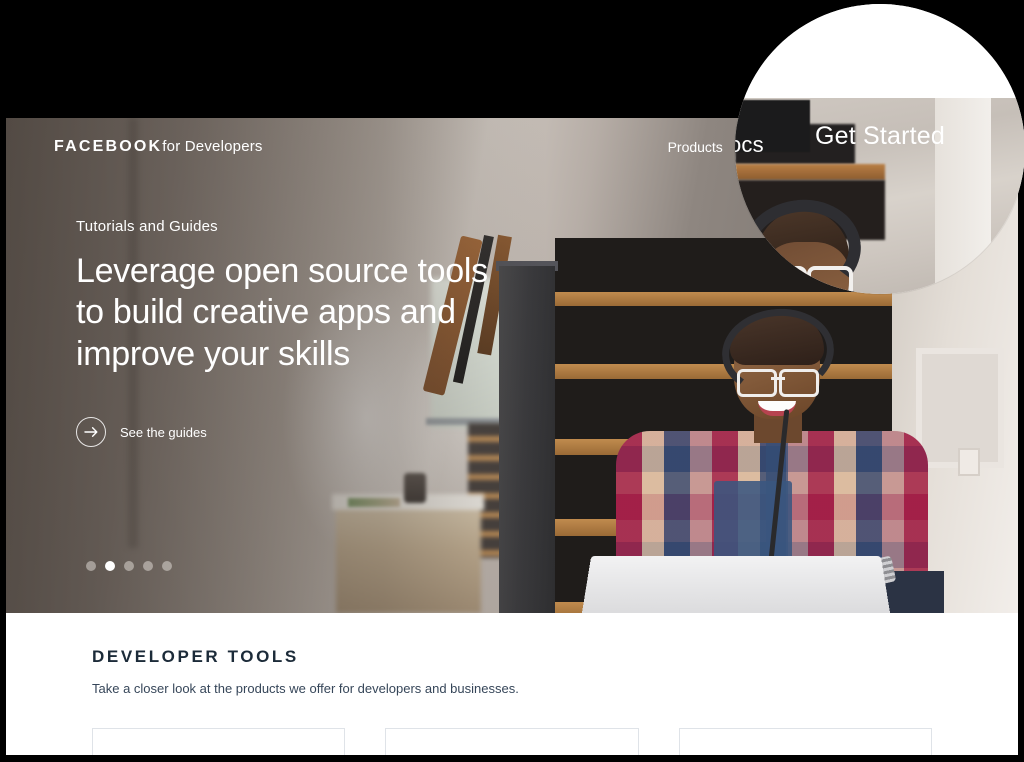 The height and width of the screenshot is (762, 1024). What do you see at coordinates (778, 383) in the screenshot?
I see `photo-glasses` at bounding box center [778, 383].